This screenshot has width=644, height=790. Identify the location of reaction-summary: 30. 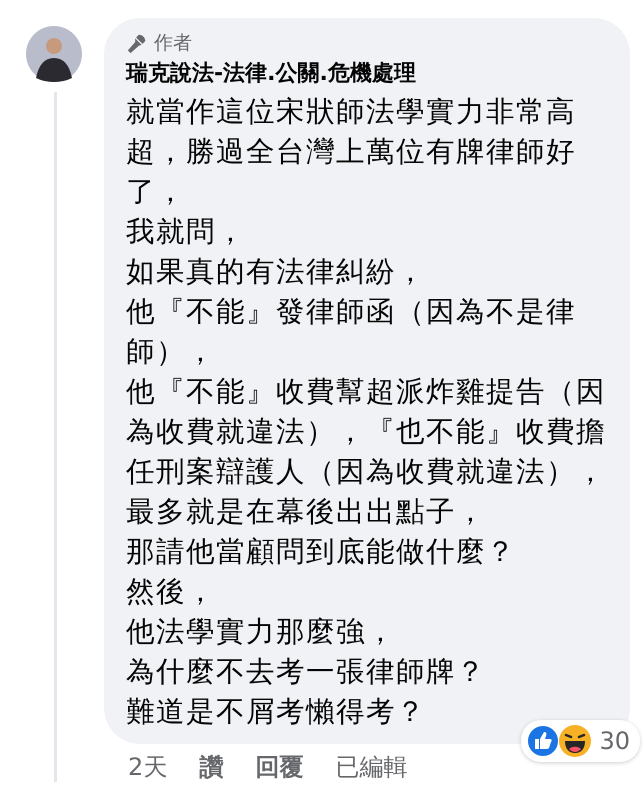
(580, 741).